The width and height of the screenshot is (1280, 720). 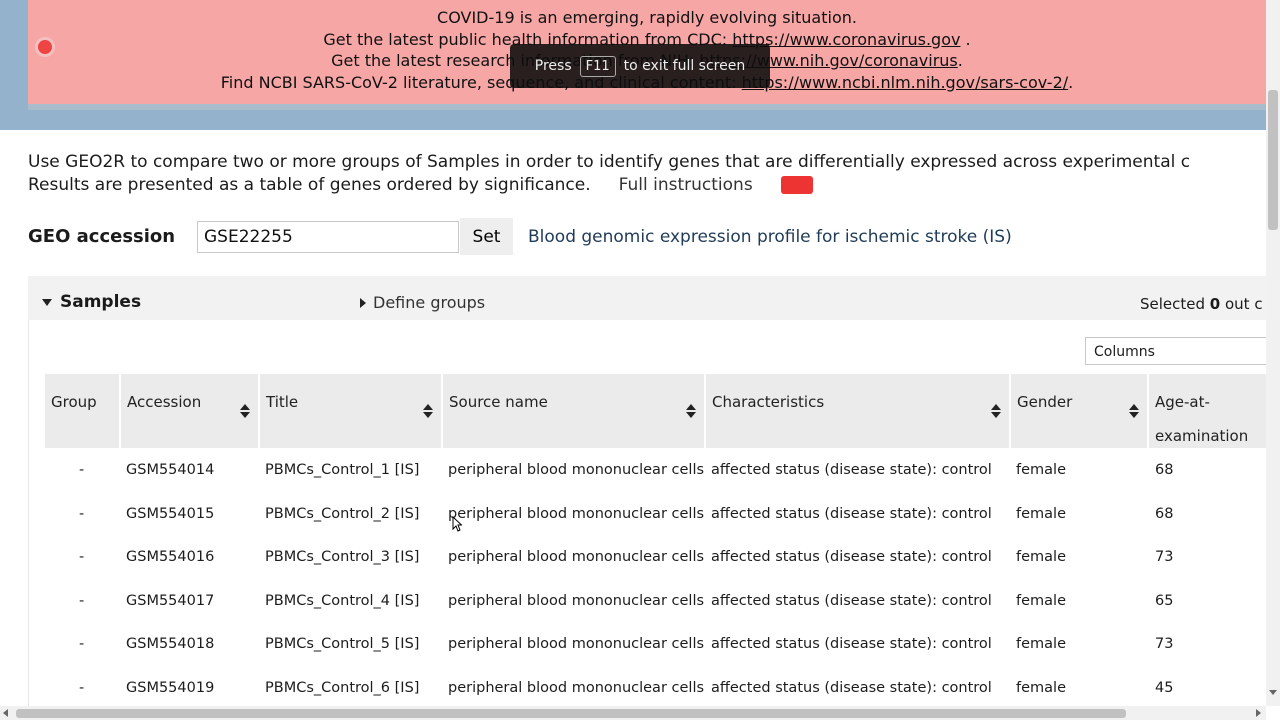 I want to click on define-groups-label: Define groups, so click(x=429, y=302).